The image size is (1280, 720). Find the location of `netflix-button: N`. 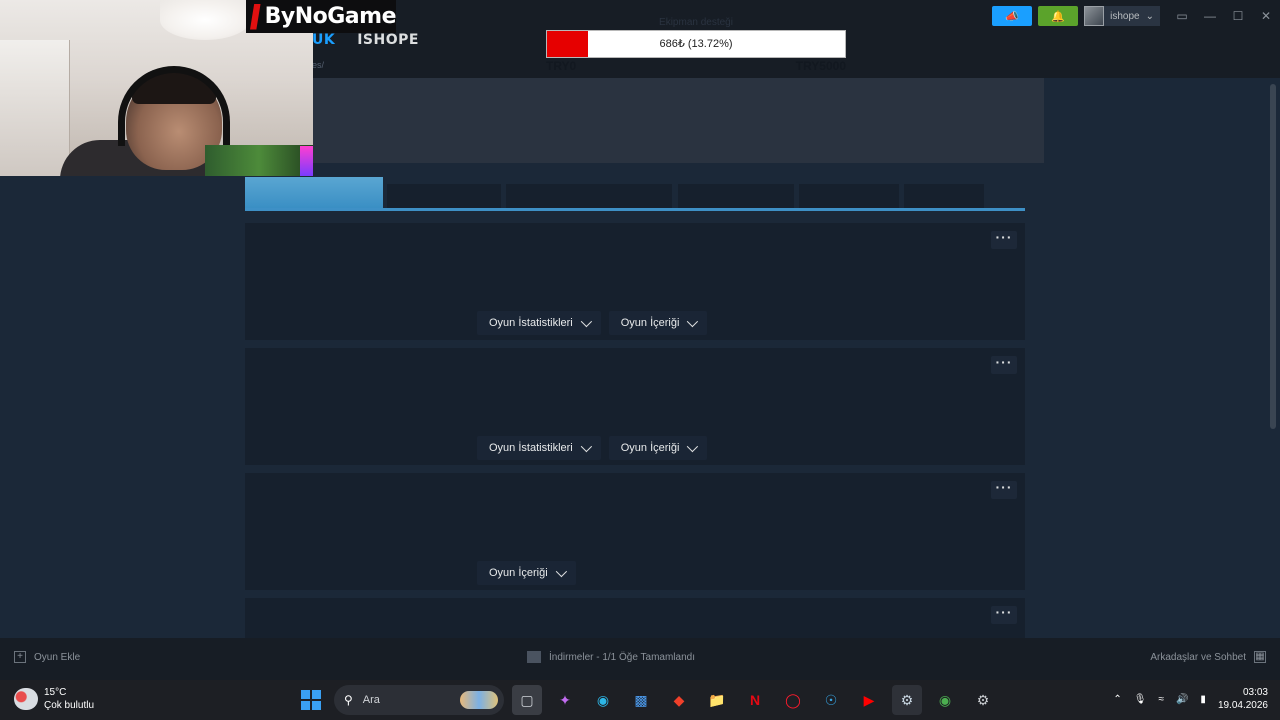

netflix-button: N is located at coordinates (755, 700).